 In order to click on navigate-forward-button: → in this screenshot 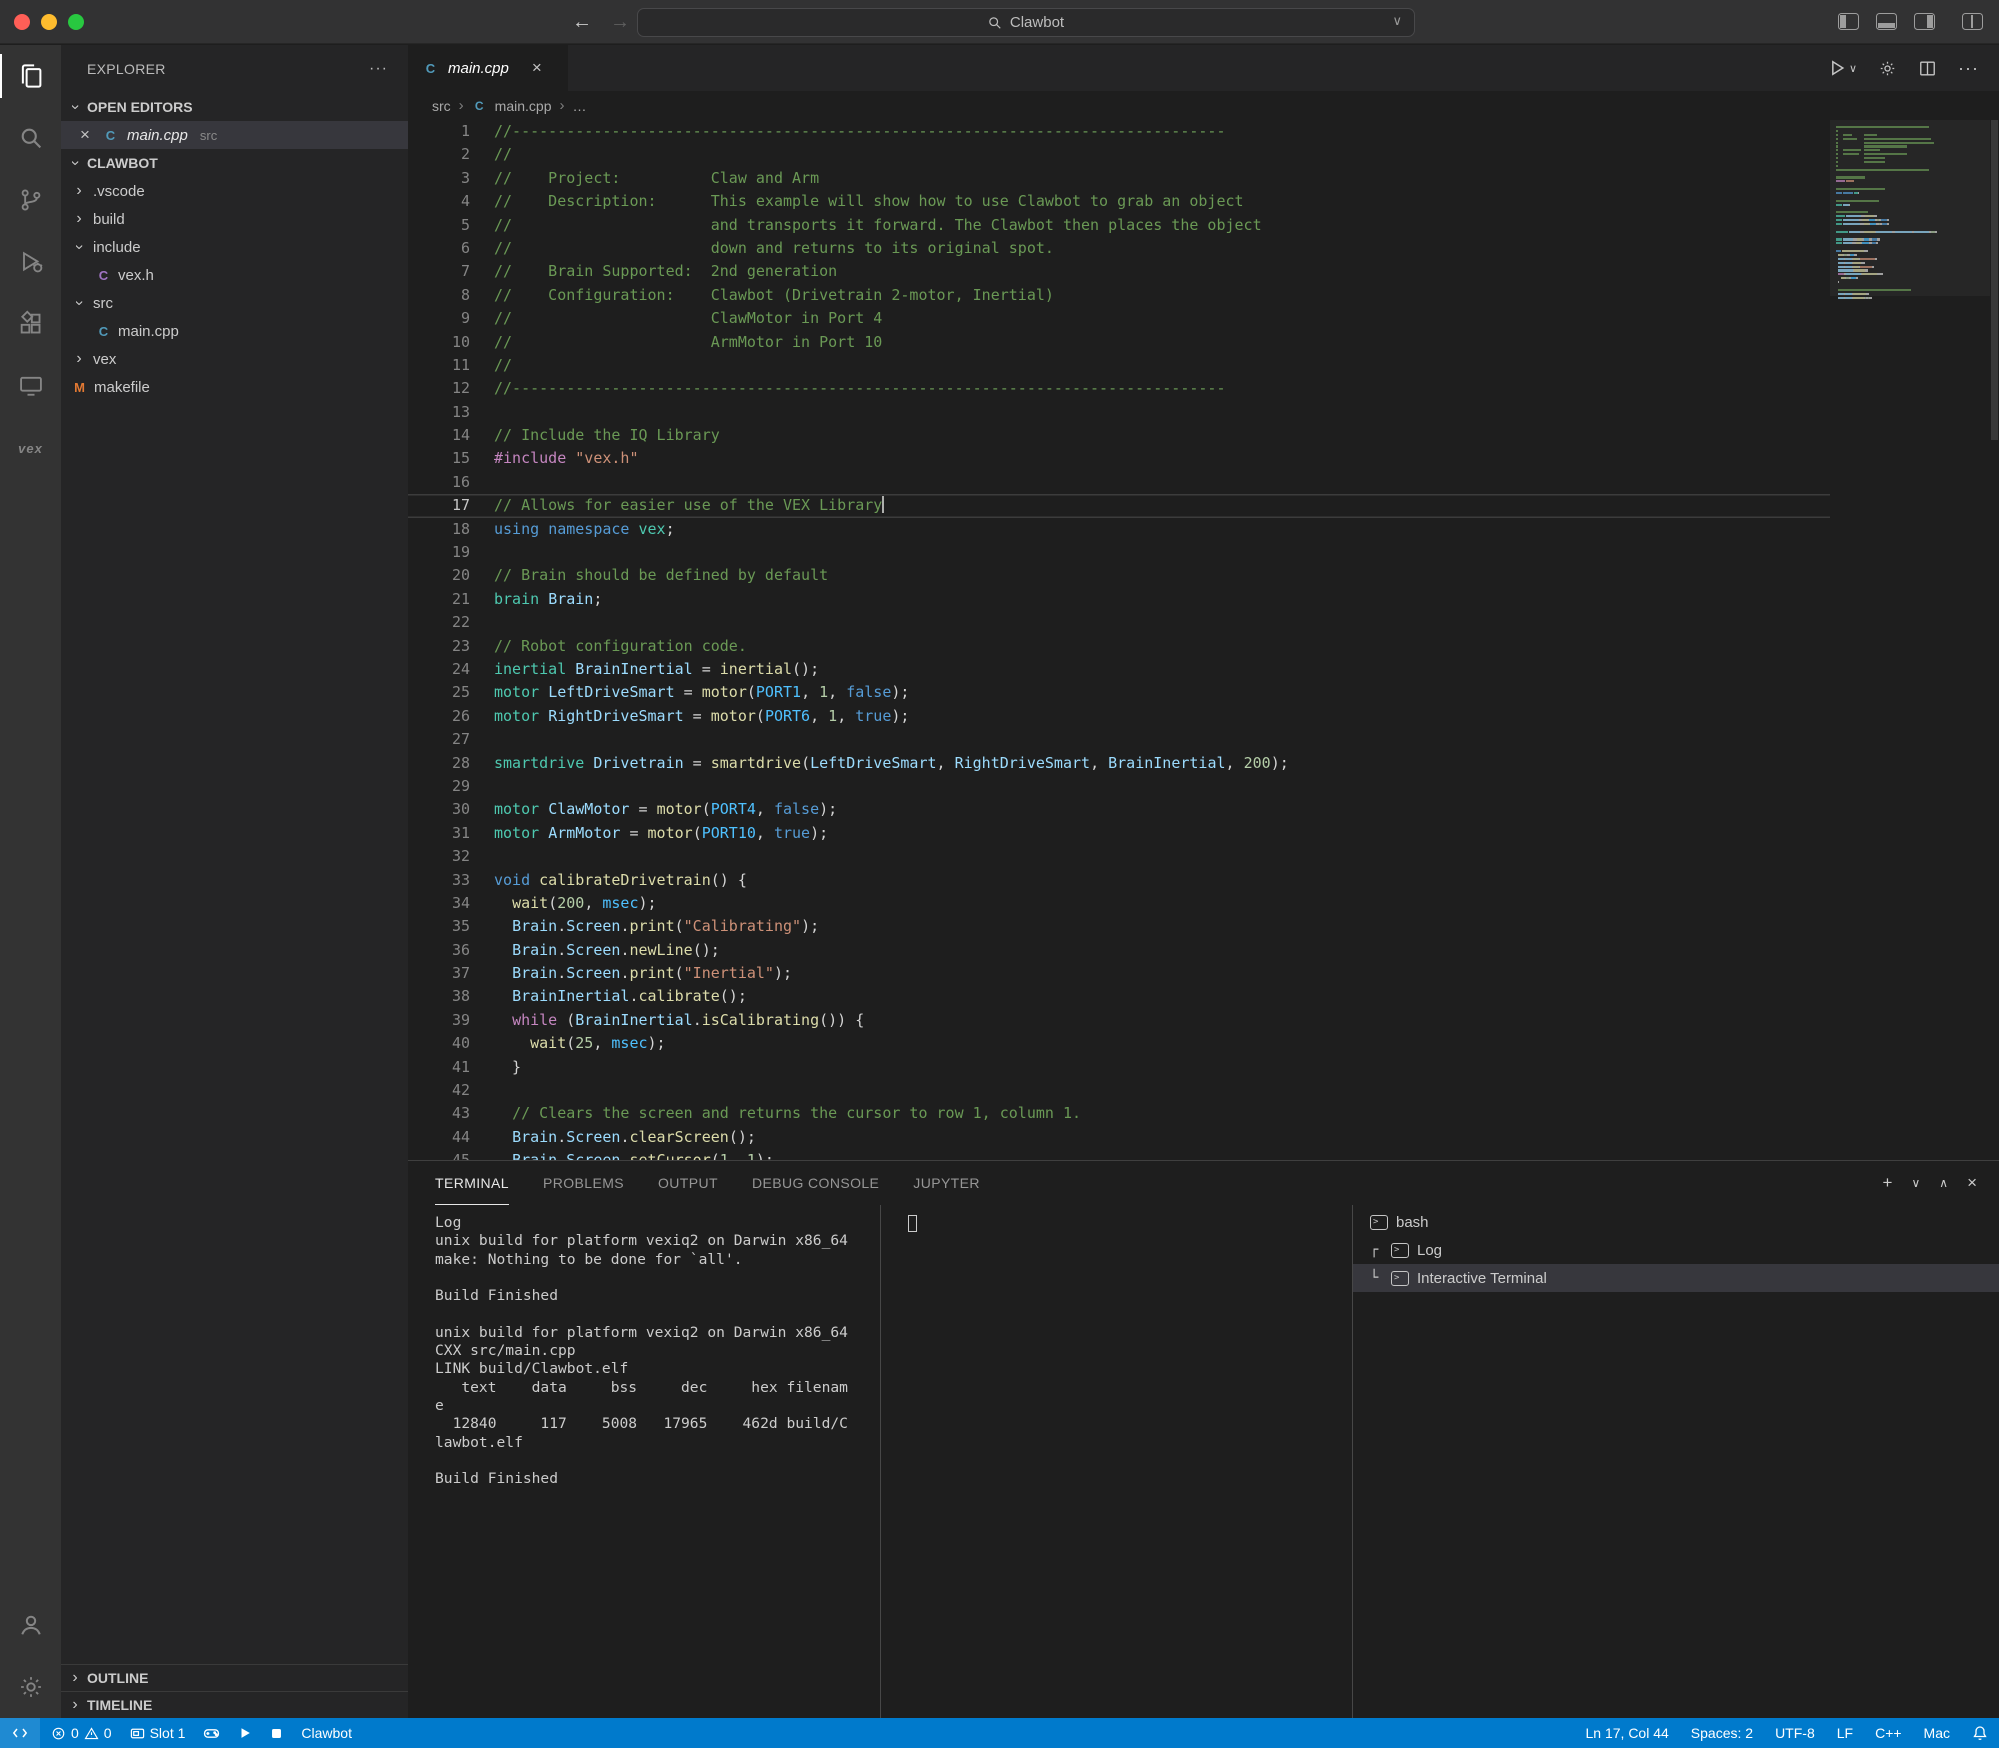, I will do `click(620, 22)`.